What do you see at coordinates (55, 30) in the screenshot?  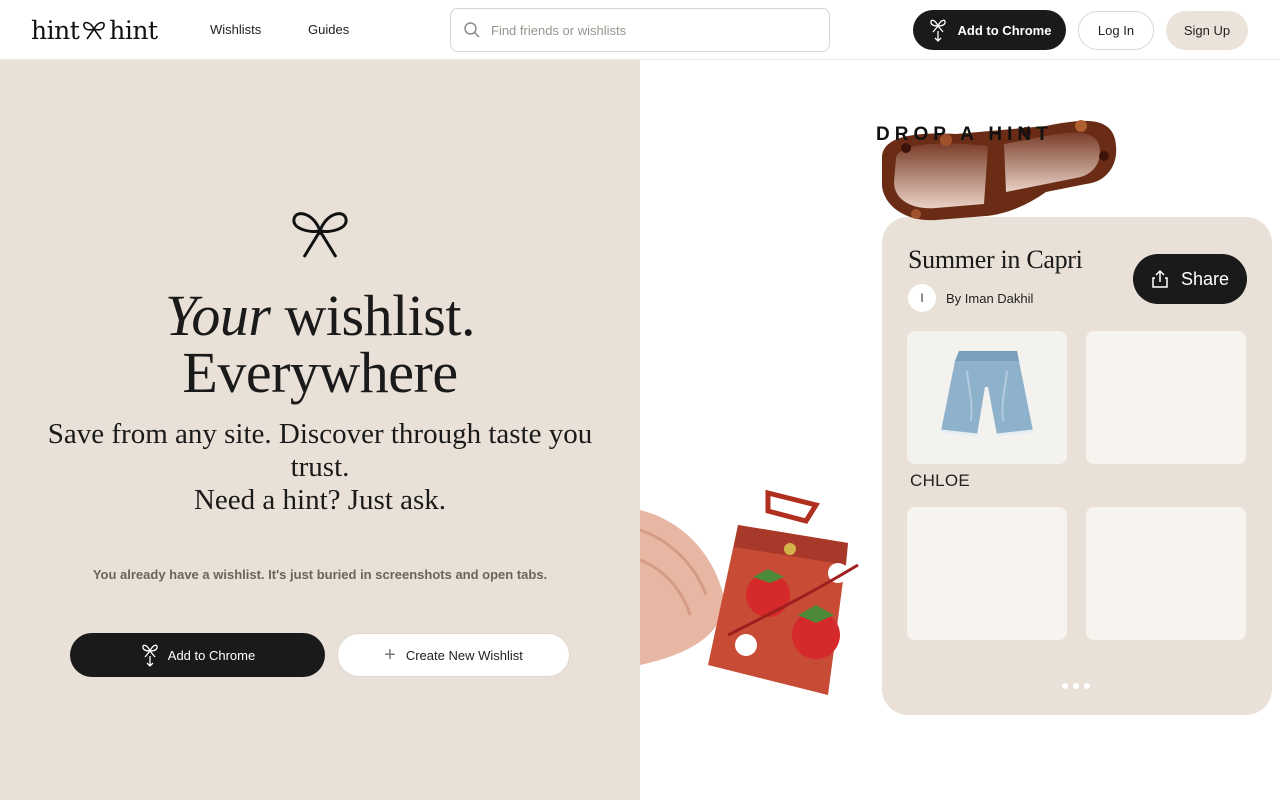 I see `logo-text-left: hint` at bounding box center [55, 30].